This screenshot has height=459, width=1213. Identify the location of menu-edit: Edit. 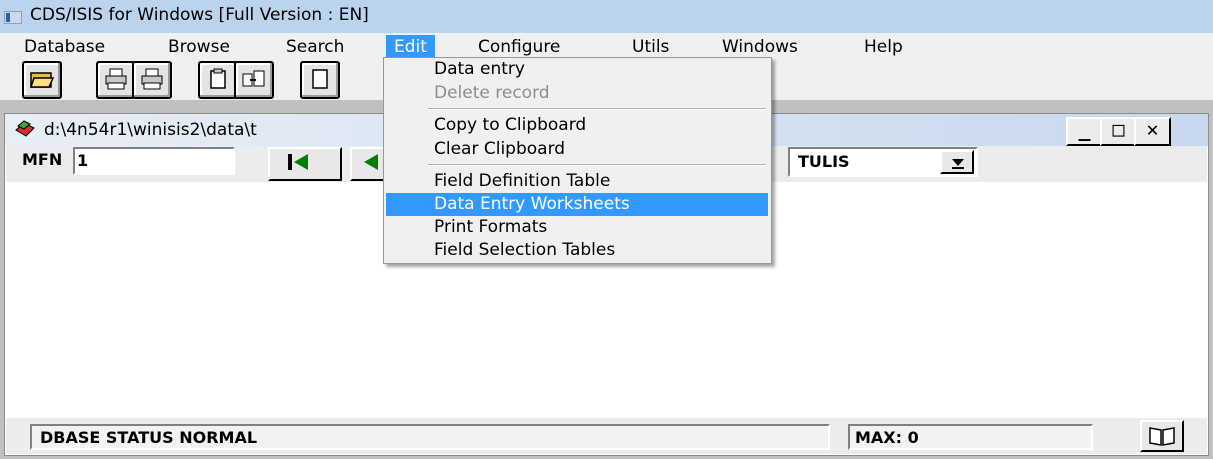
(410, 47).